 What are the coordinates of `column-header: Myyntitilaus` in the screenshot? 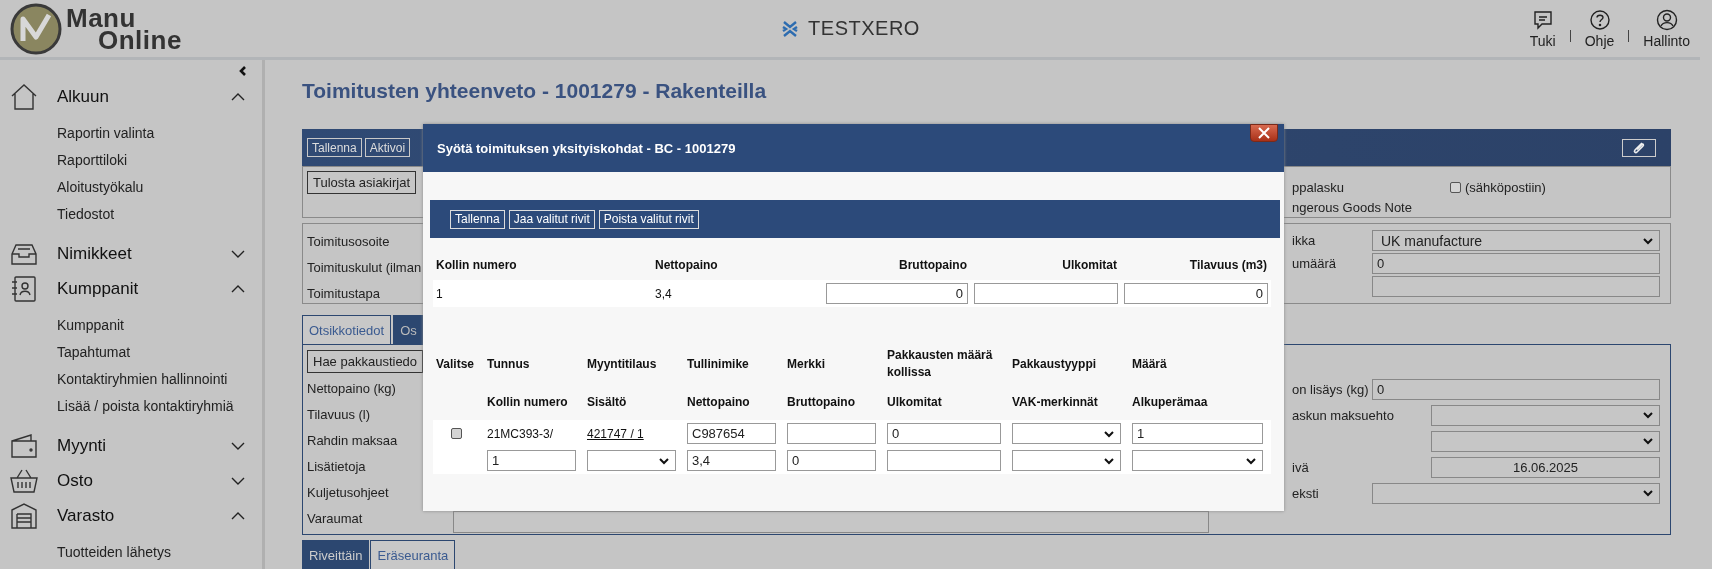 It's located at (622, 364).